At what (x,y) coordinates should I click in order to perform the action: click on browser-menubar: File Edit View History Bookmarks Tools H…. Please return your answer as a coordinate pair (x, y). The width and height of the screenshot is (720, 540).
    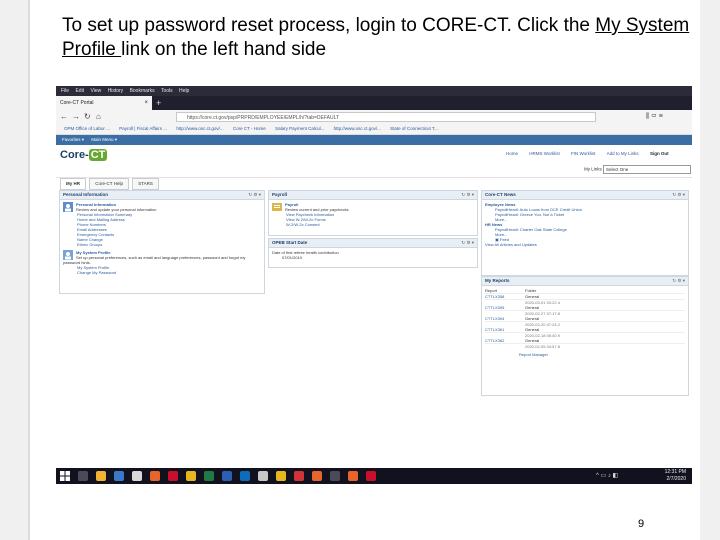
    Looking at the image, I should click on (374, 91).